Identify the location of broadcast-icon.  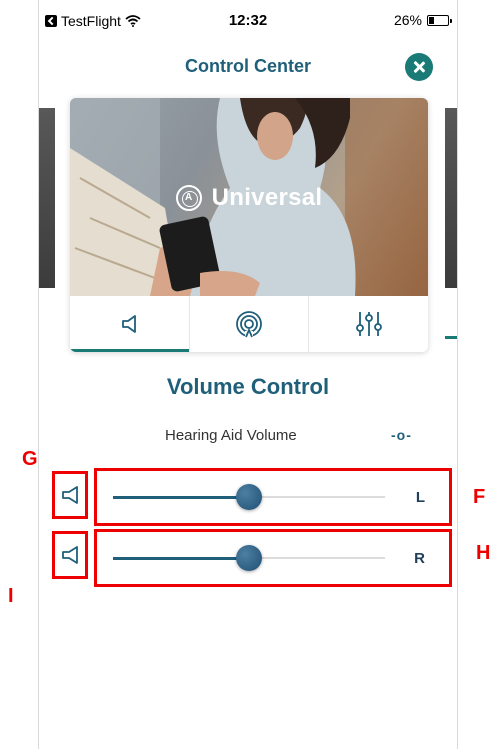
(249, 324).